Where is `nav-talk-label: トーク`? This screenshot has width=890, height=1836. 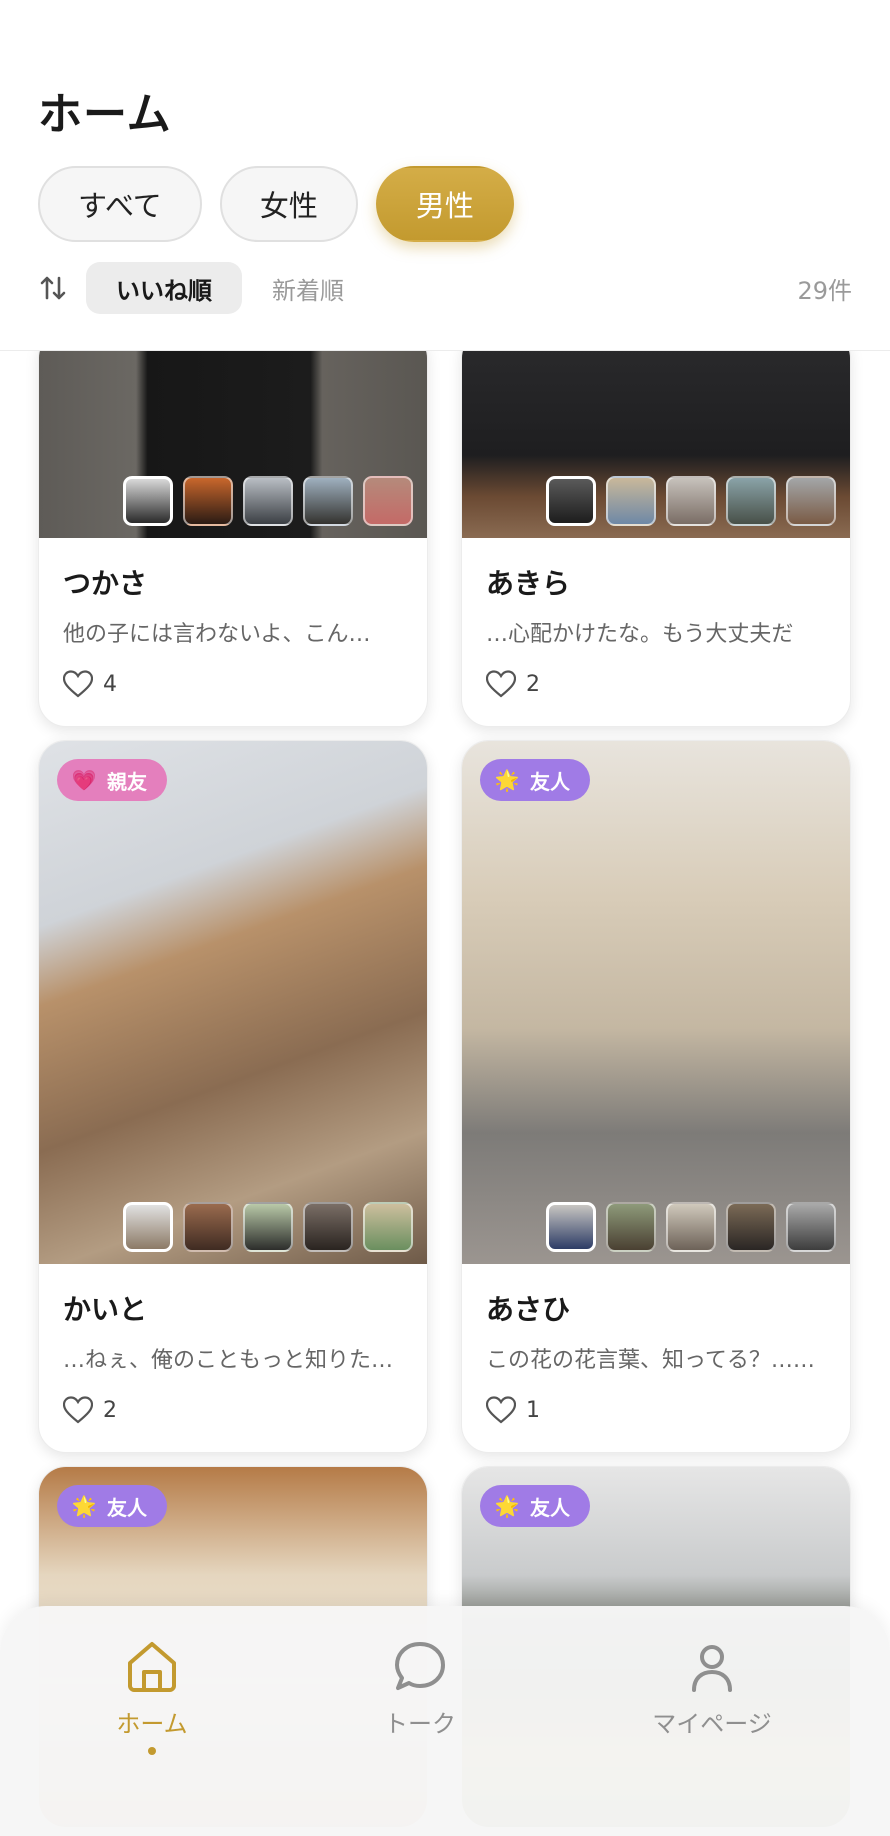
nav-talk-label: トーク is located at coordinates (420, 1724).